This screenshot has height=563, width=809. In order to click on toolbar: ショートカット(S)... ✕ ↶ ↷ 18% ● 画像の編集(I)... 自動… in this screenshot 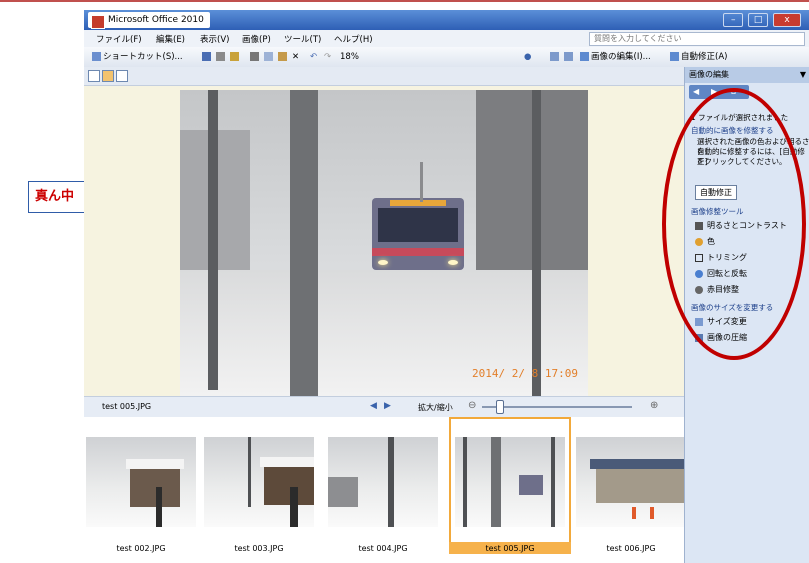, I will do `click(446, 57)`.